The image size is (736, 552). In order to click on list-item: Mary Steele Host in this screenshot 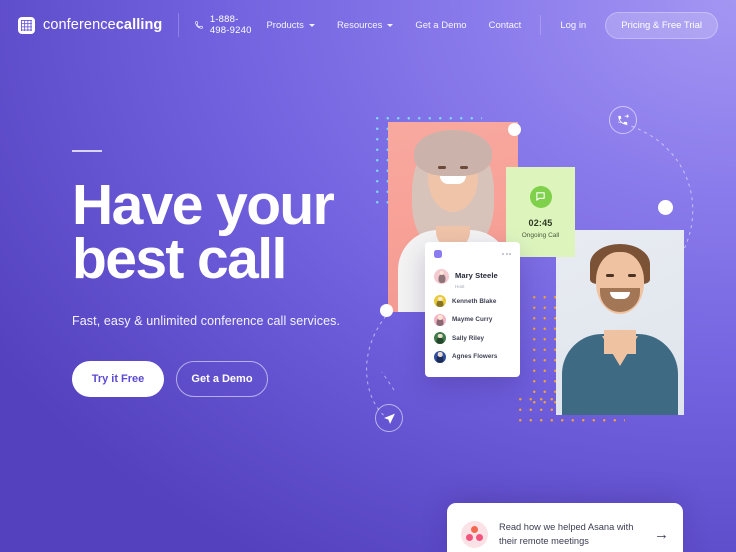, I will do `click(472, 277)`.